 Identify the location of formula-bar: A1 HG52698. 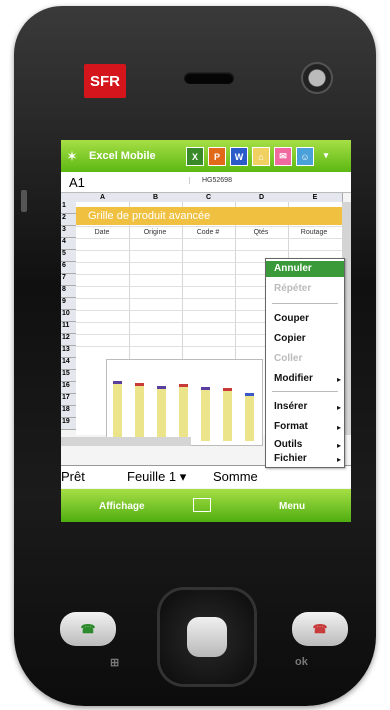
(206, 182).